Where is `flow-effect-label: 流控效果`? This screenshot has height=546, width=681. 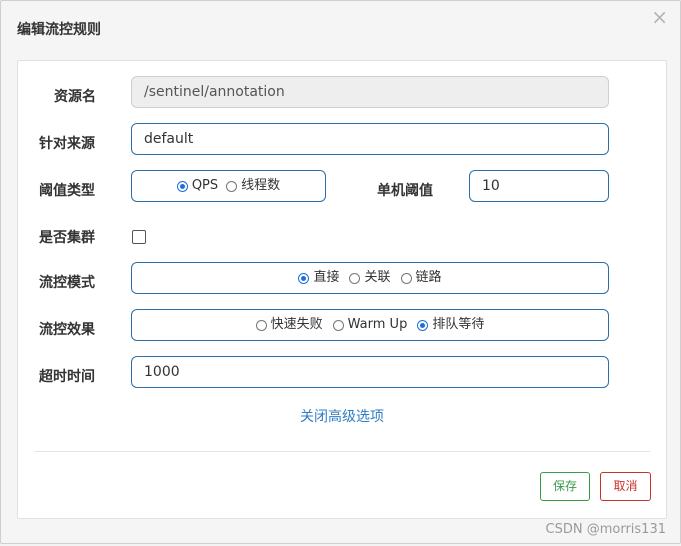 flow-effect-label: 流控效果 is located at coordinates (67, 330).